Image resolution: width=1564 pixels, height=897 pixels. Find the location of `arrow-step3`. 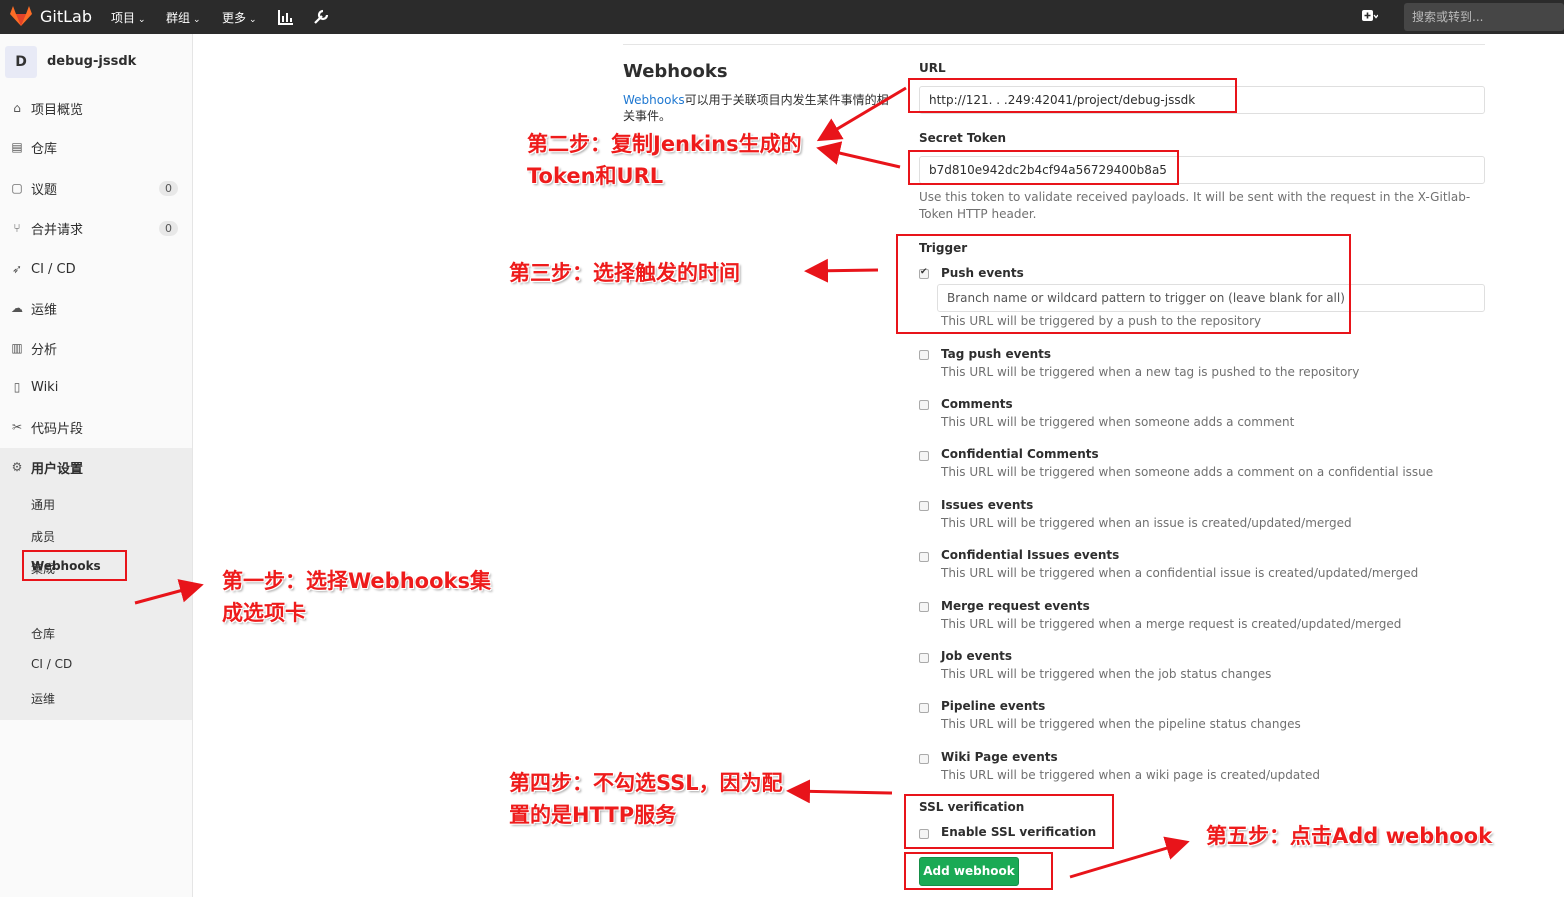

arrow-step3 is located at coordinates (841, 270).